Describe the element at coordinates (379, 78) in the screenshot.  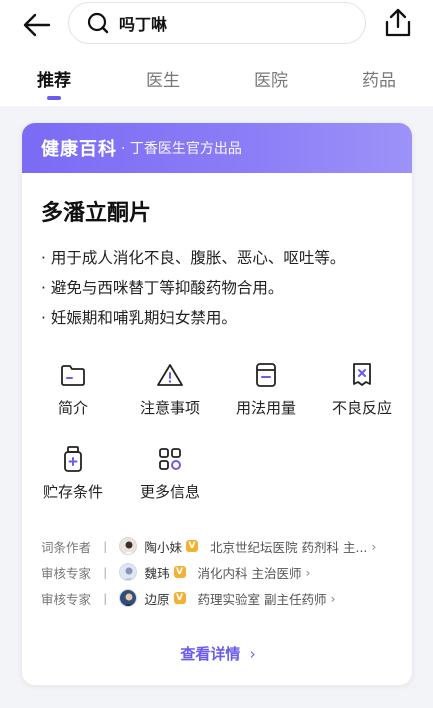
I see `tab-drug: 药品` at that location.